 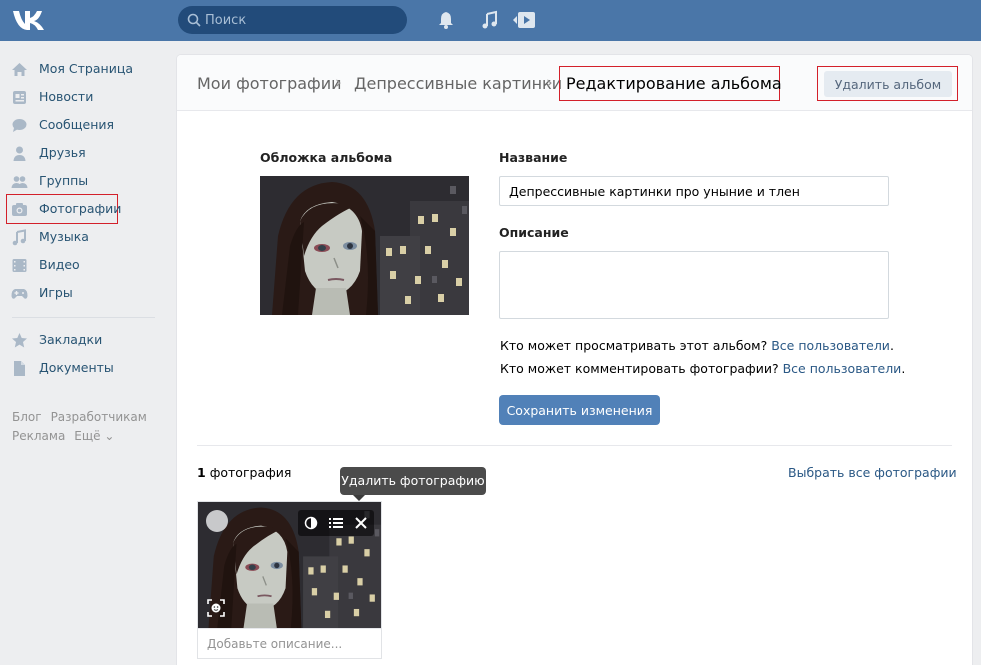 What do you see at coordinates (99, 417) in the screenshot?
I see `footer-link-developers: Разработчикам` at bounding box center [99, 417].